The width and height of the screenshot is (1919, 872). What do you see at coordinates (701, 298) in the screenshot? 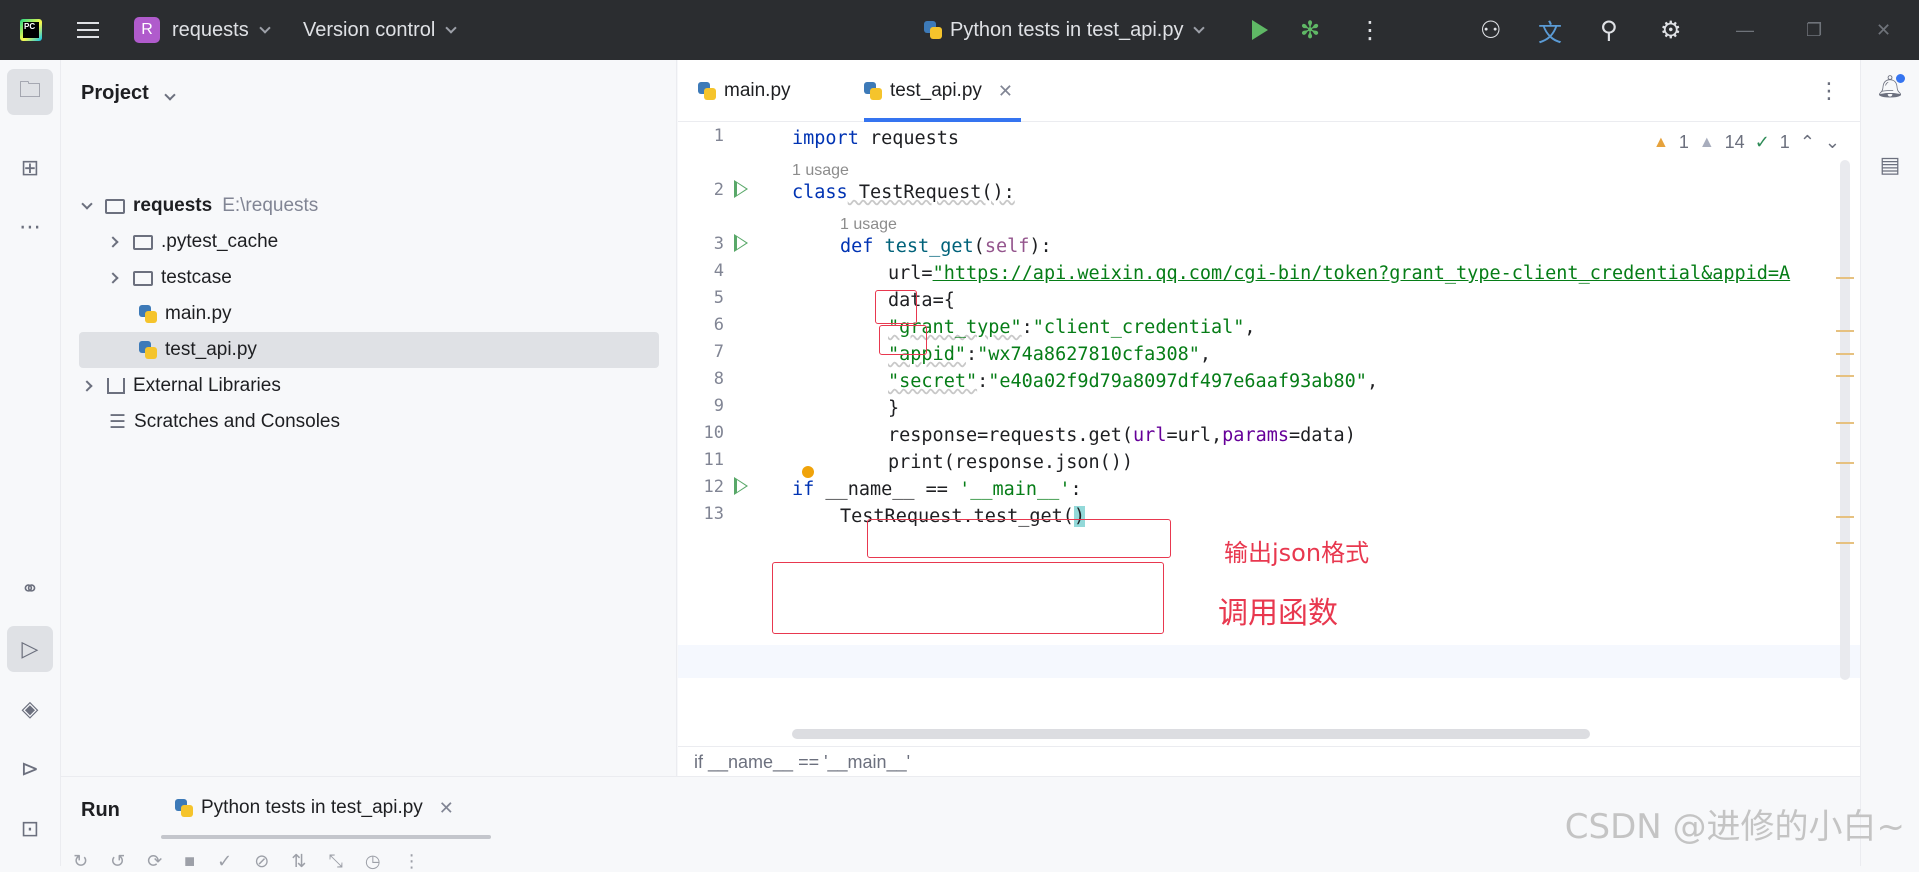
I see `line-number: 5` at bounding box center [701, 298].